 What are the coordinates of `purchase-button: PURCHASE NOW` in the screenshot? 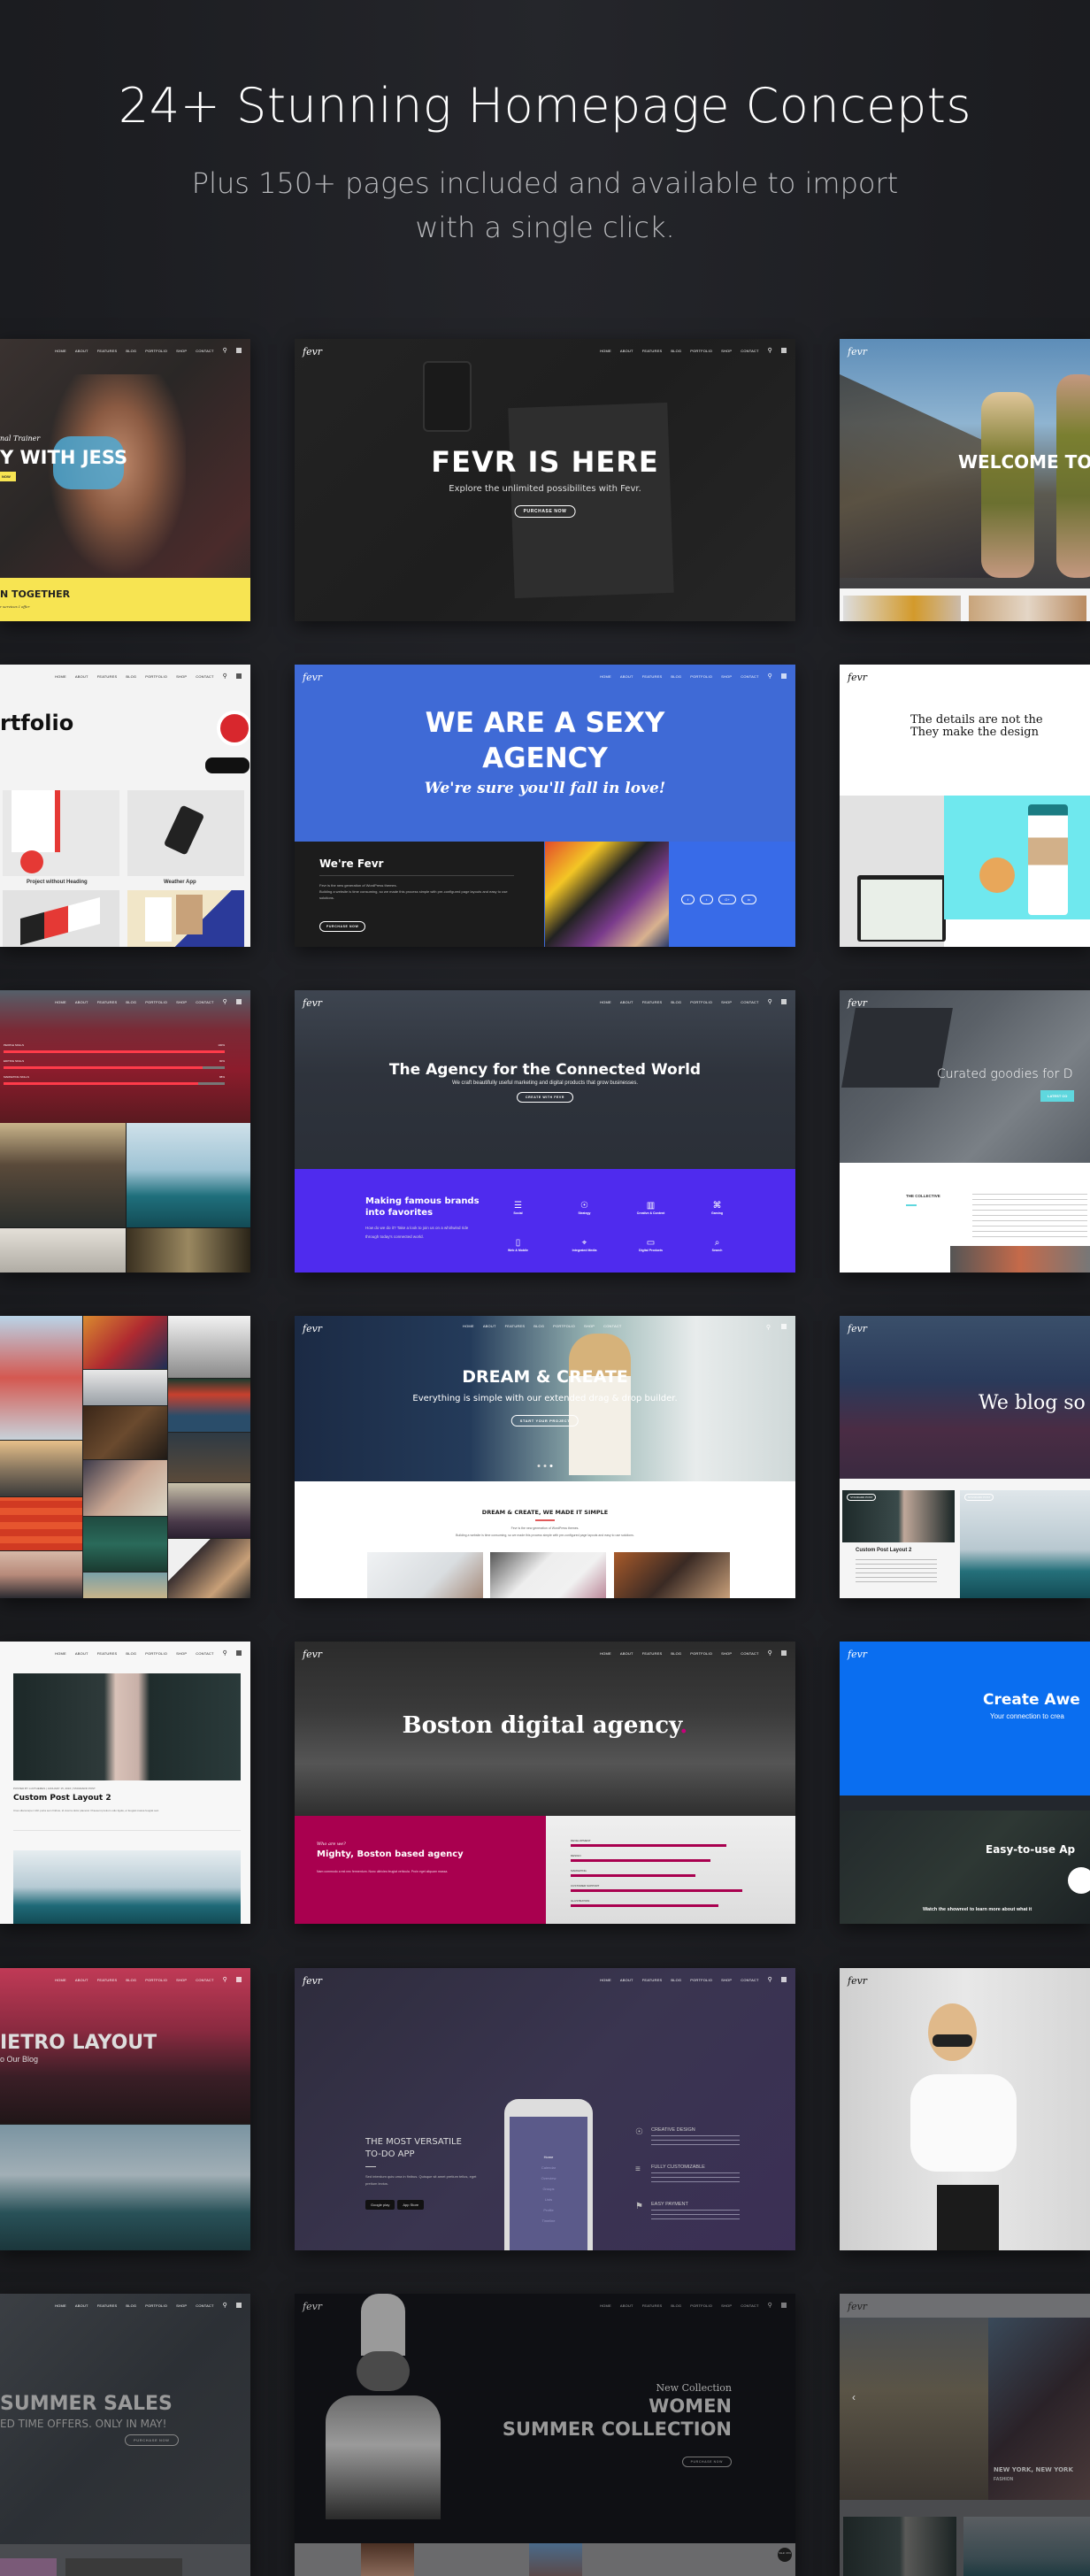 It's located at (342, 926).